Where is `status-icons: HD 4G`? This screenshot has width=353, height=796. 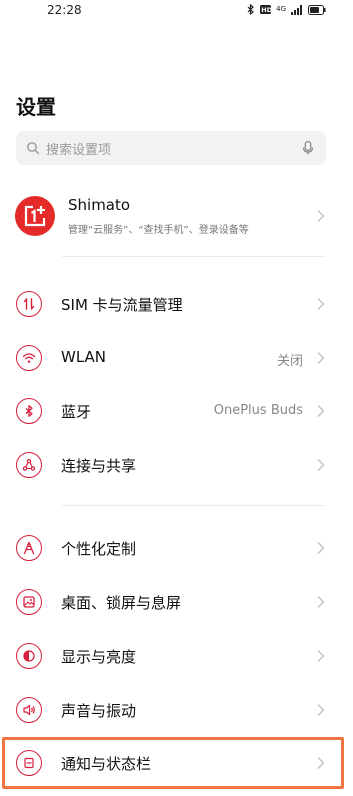
status-icons: HD 4G is located at coordinates (286, 9).